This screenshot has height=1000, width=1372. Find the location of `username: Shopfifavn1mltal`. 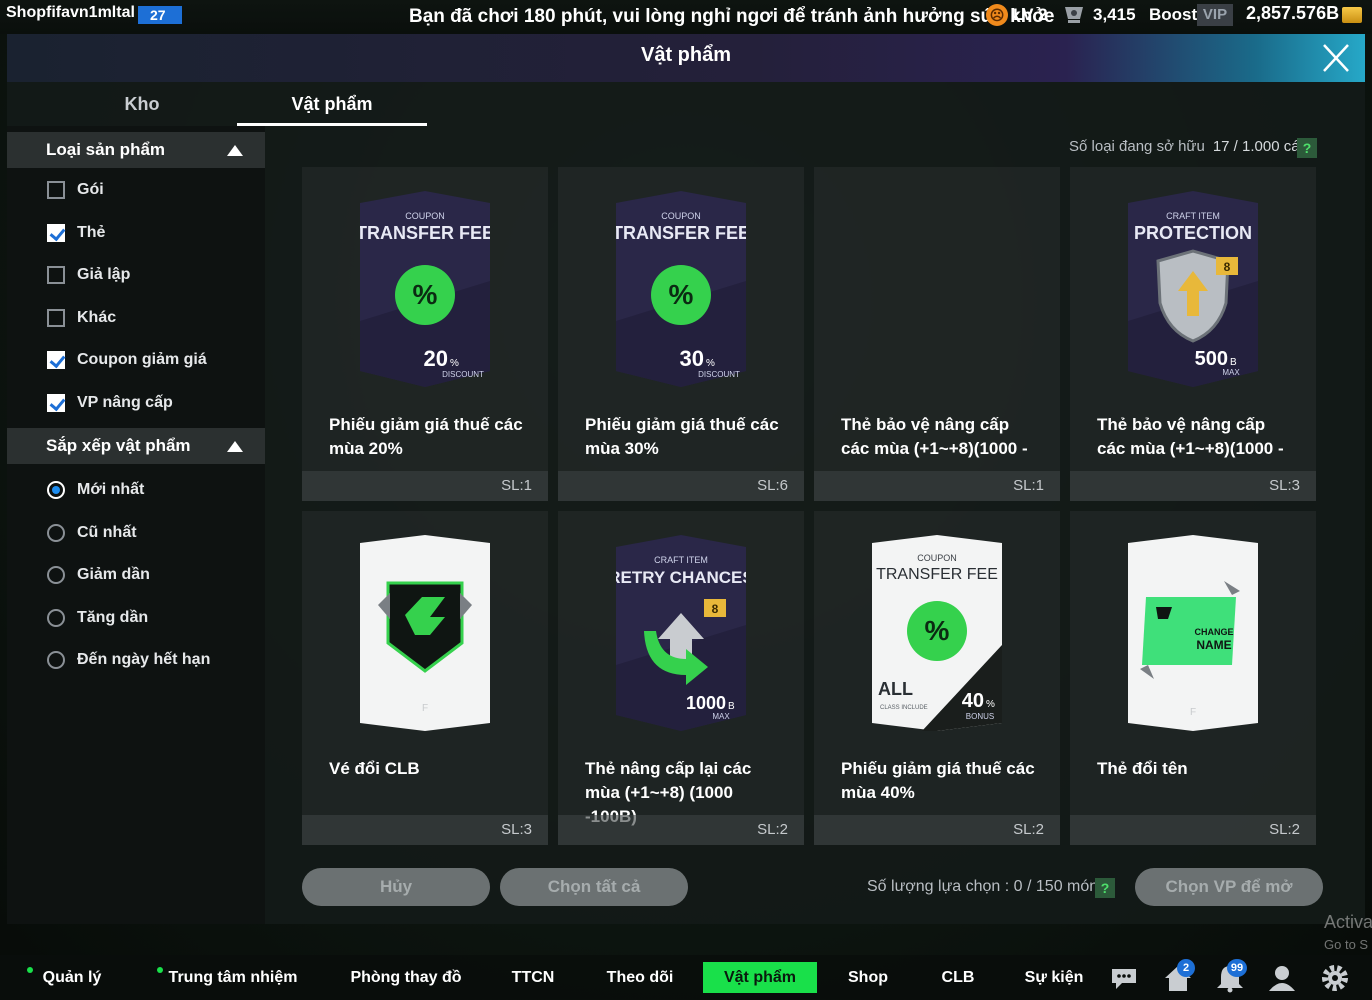

username: Shopfifavn1mltal is located at coordinates (70, 12).